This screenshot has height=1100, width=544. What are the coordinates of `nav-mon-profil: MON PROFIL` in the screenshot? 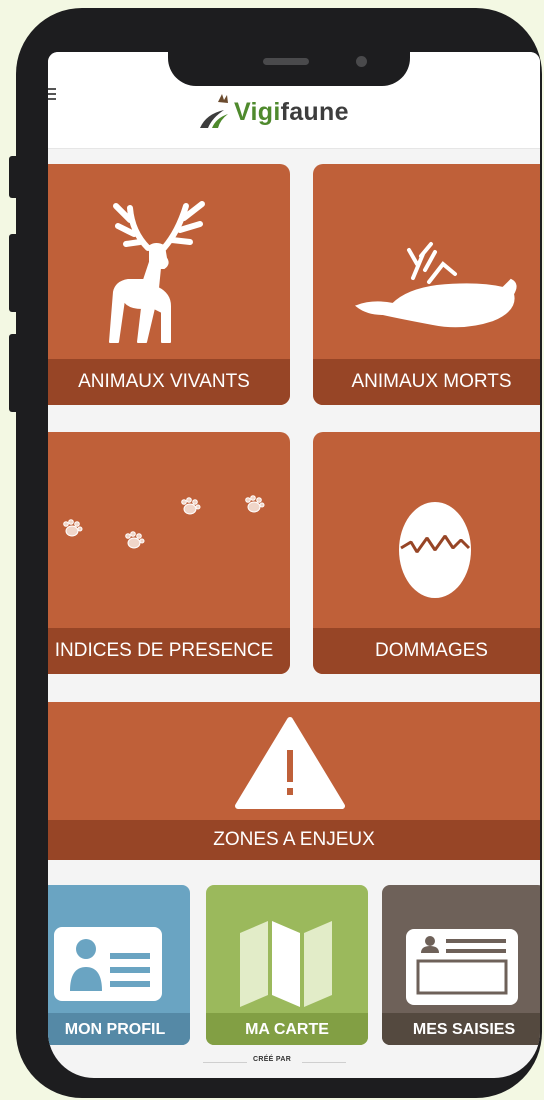 It's located at (119, 965).